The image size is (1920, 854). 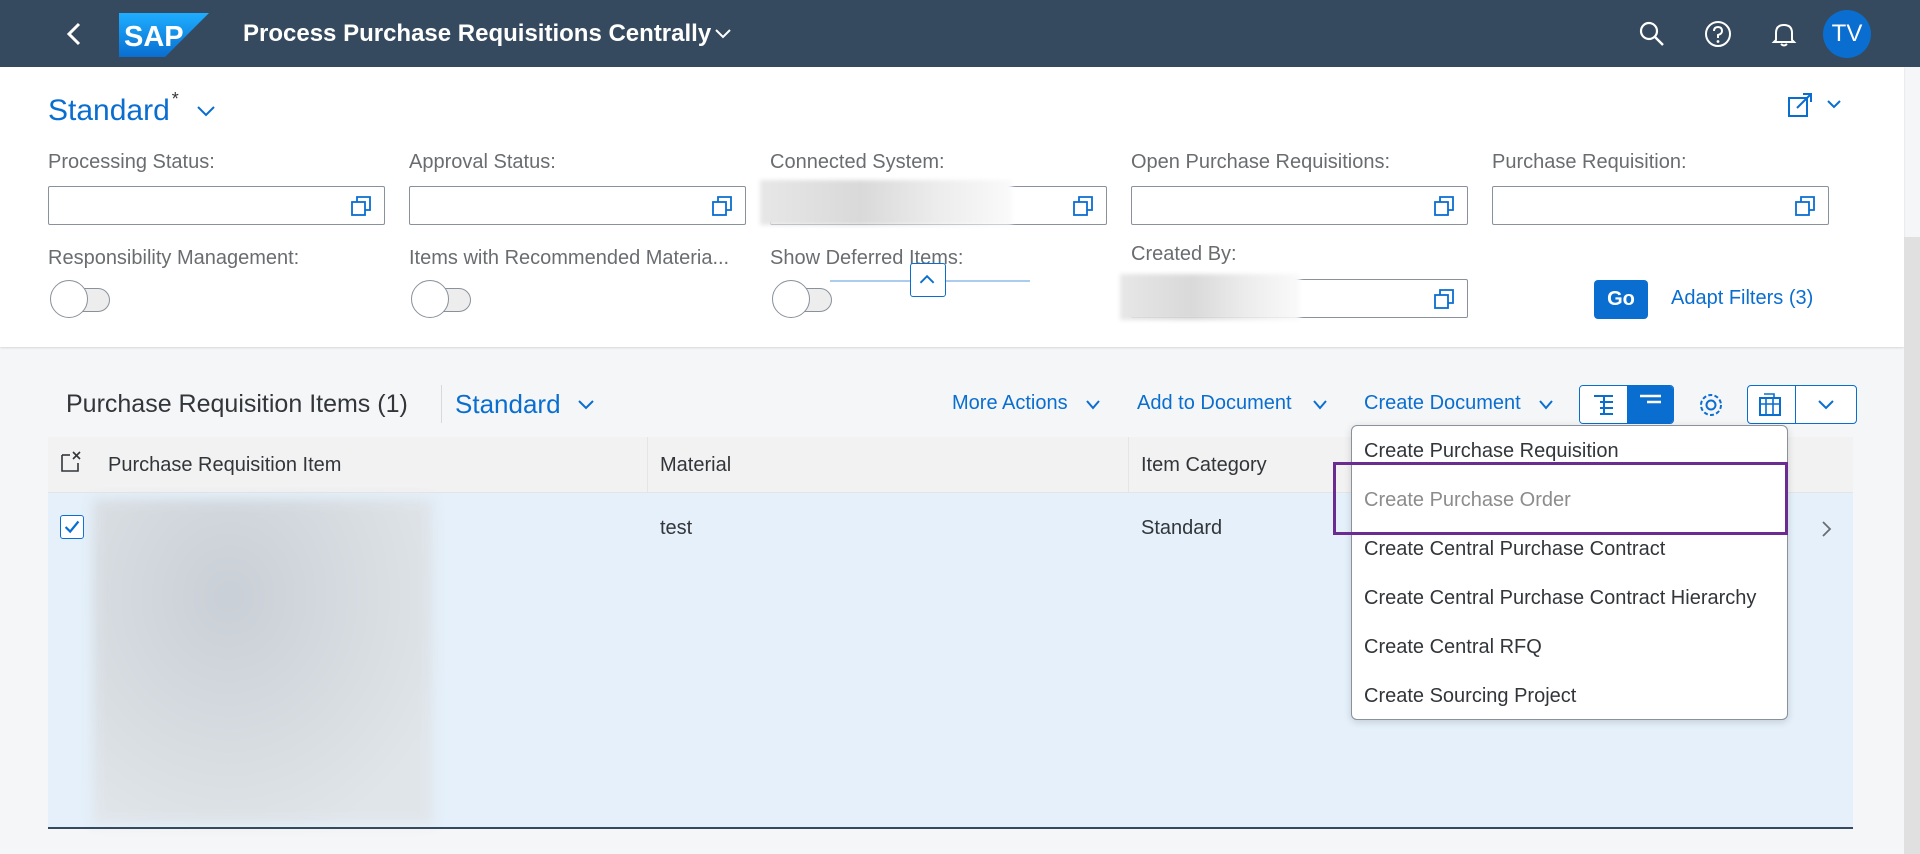 What do you see at coordinates (1210, 297) in the screenshot?
I see `redacted-created-by` at bounding box center [1210, 297].